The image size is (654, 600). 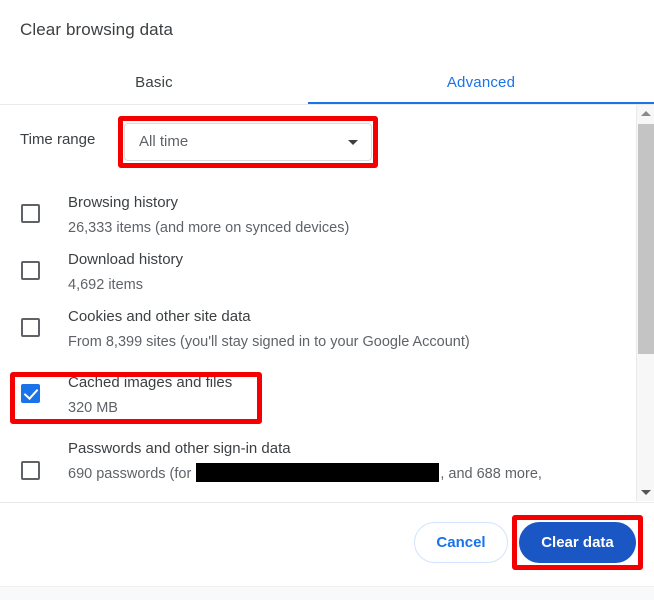 What do you see at coordinates (123, 202) in the screenshot?
I see `list-item-title: Browsing history` at bounding box center [123, 202].